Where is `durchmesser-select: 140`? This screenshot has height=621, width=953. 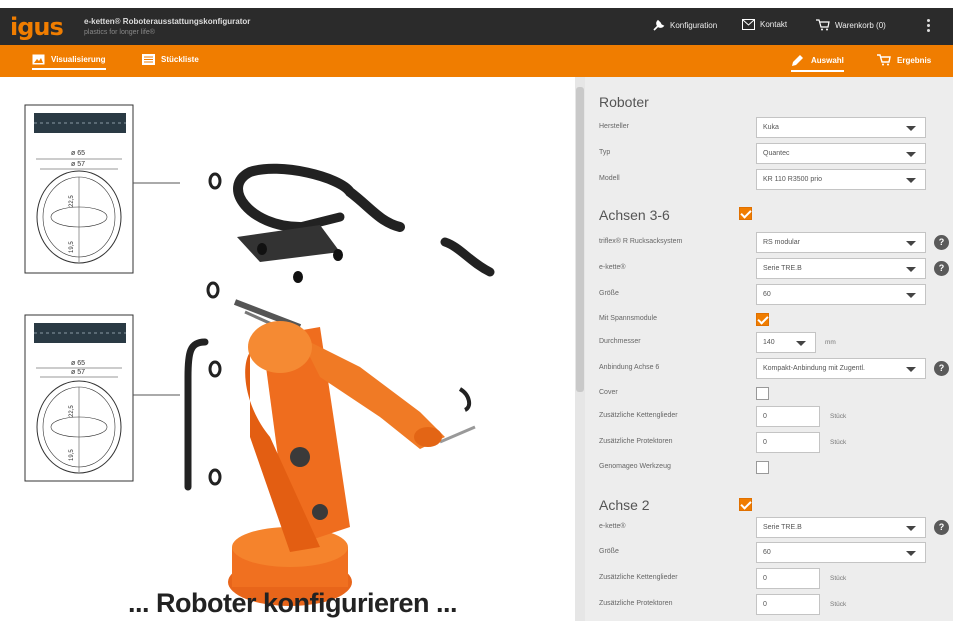 durchmesser-select: 140 is located at coordinates (786, 342).